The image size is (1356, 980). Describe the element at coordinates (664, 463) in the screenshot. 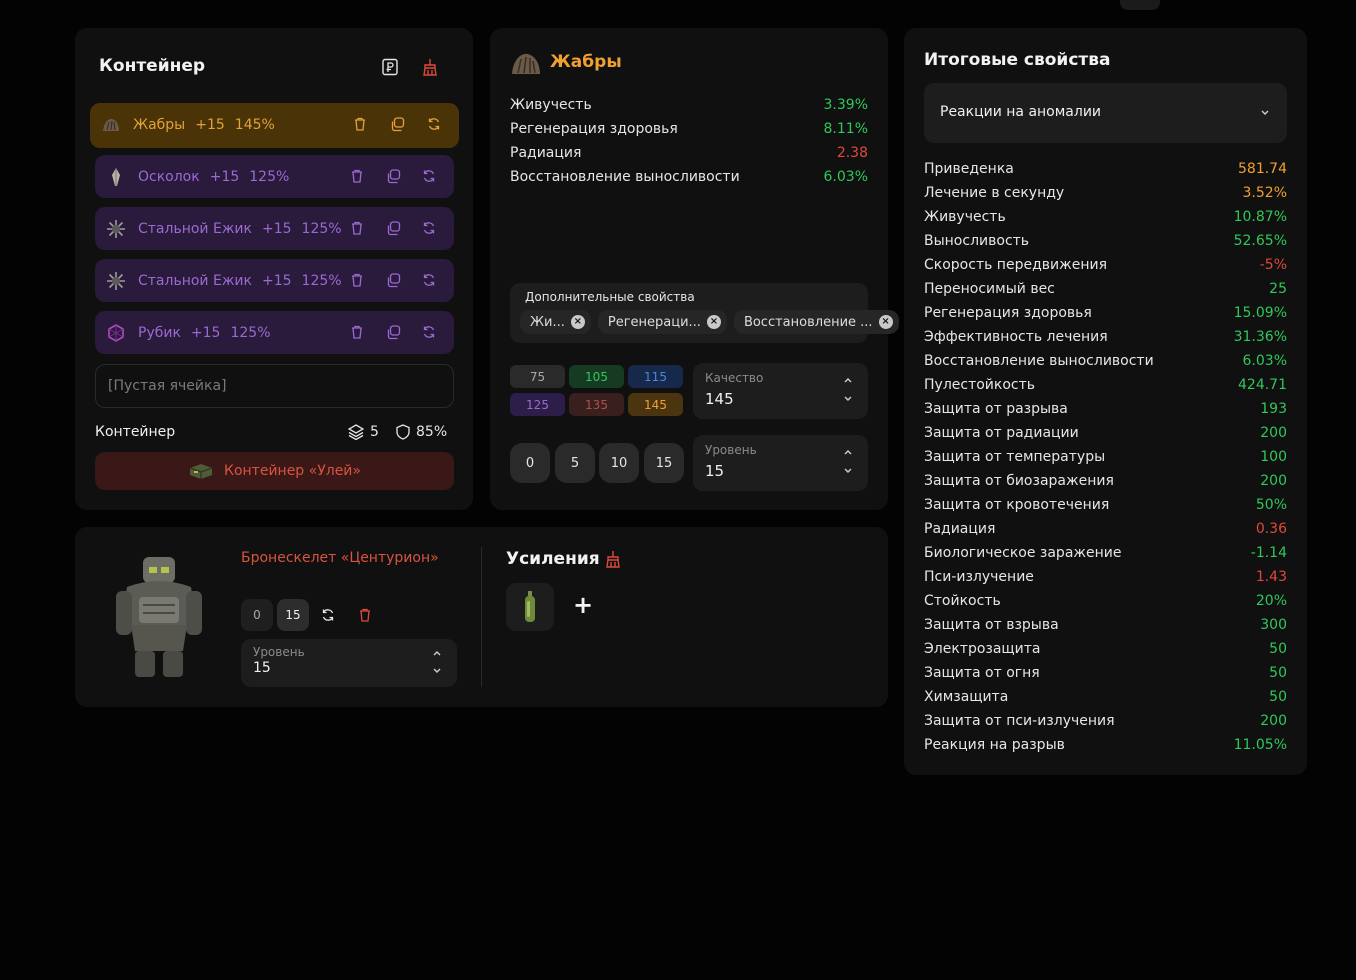

I see `level-button: 15` at that location.